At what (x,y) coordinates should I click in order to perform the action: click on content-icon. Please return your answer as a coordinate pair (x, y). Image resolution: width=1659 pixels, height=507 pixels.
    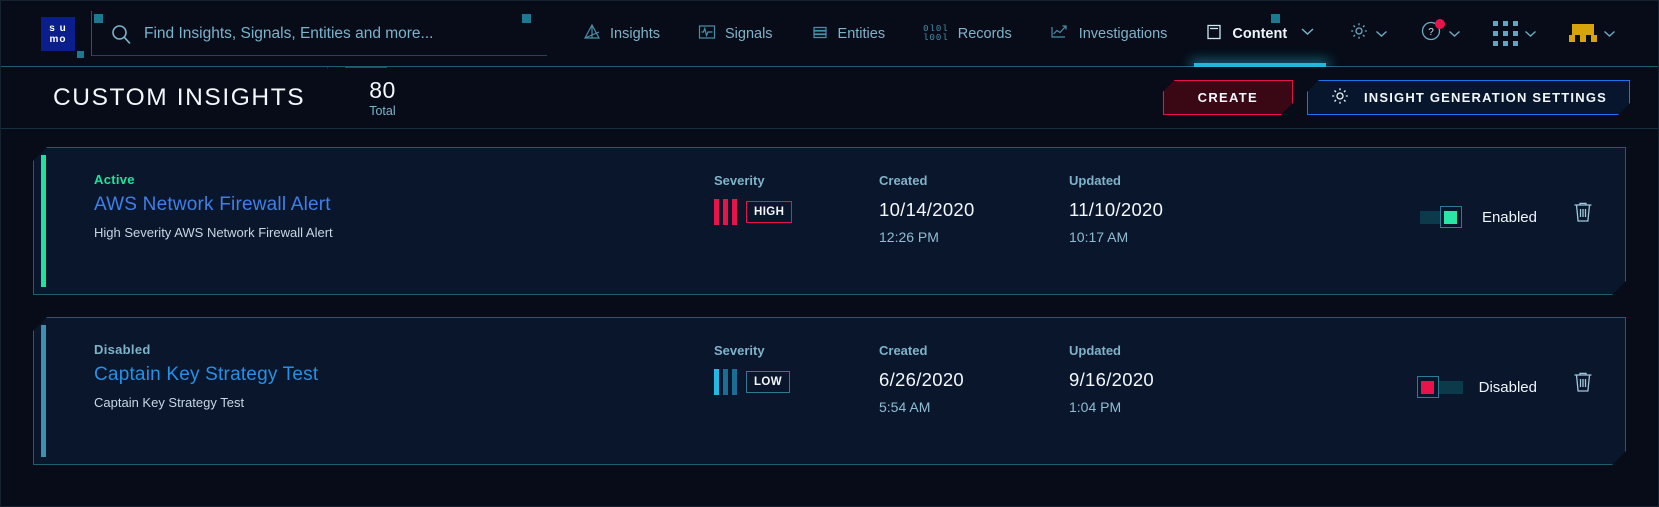
    Looking at the image, I should click on (1214, 34).